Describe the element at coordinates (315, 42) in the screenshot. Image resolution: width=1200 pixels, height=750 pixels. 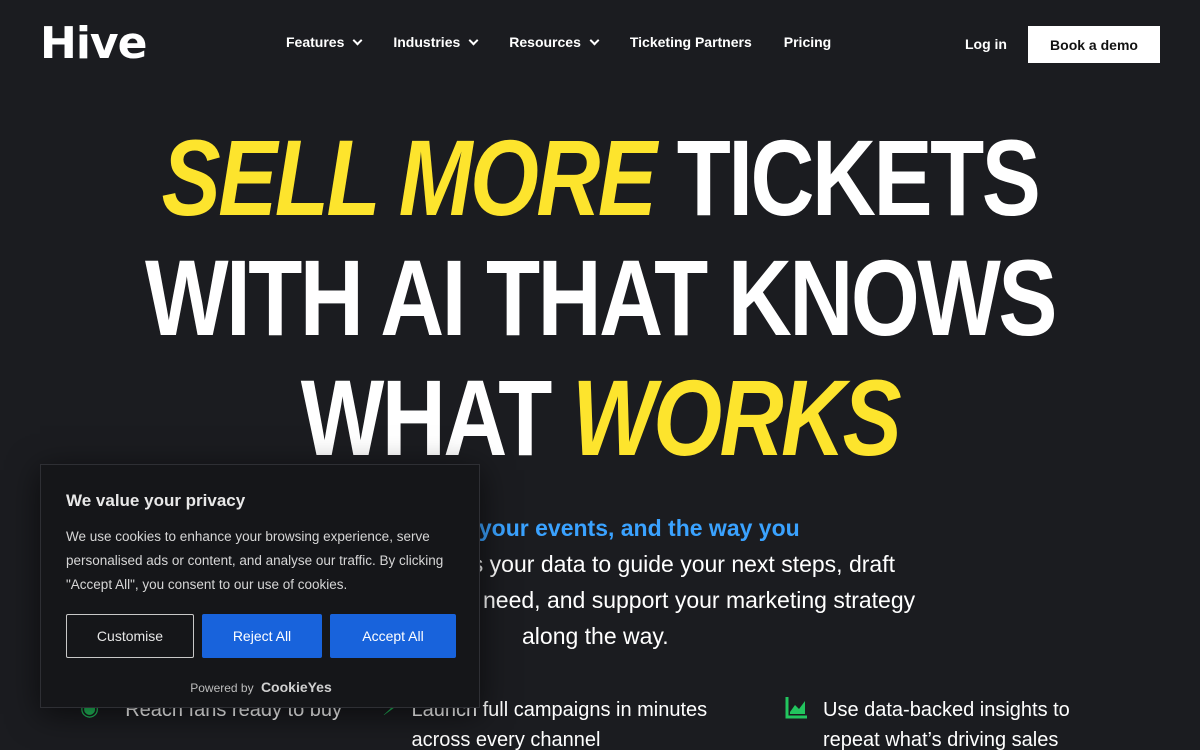
I see `nav-item-label: Features` at that location.